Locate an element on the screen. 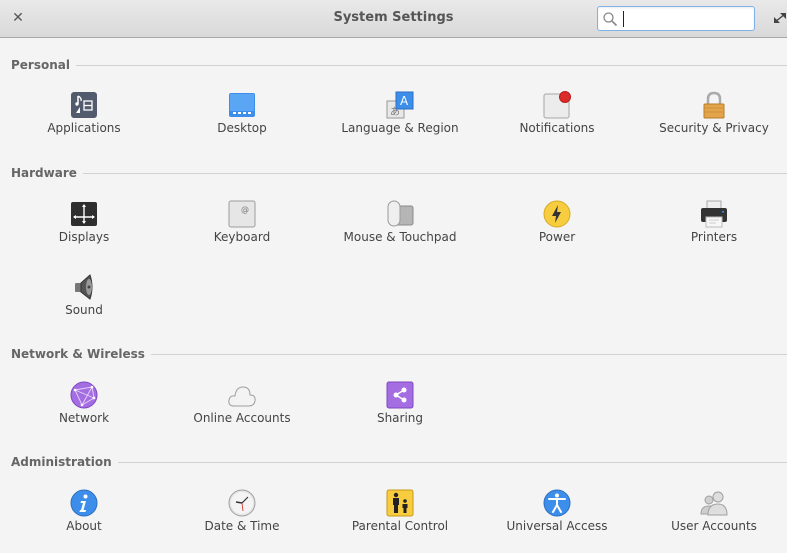 This screenshot has height=553, width=787. settings-item-sharing: Sharing is located at coordinates (400, 409).